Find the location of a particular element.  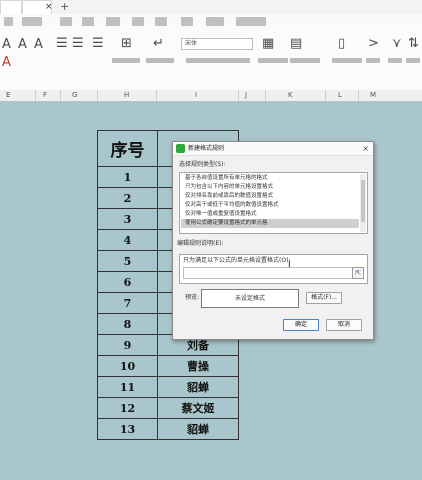

ribbon-label-filter is located at coordinates (395, 60).